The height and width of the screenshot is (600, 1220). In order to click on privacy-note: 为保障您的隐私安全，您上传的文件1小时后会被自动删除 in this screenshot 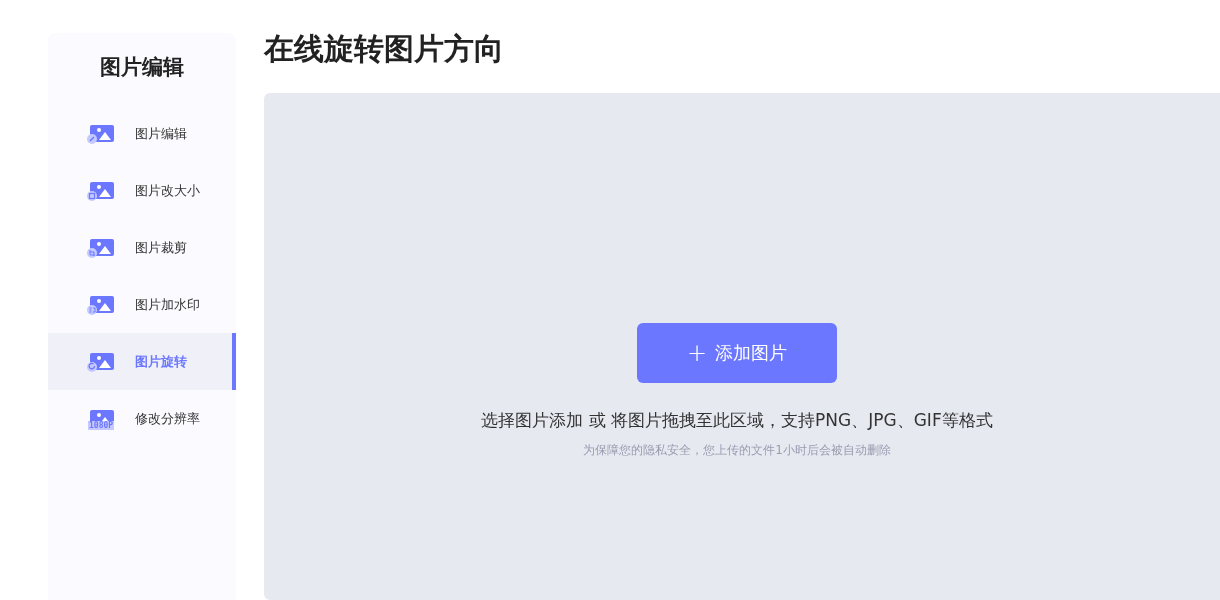, I will do `click(737, 450)`.